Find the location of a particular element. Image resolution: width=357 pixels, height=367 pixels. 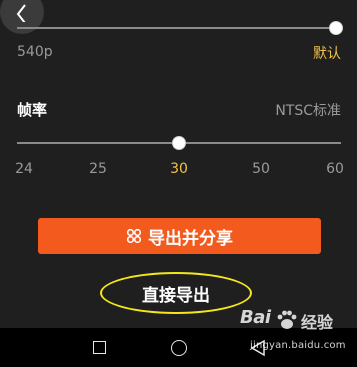

frame-rate-tick-24: 24 is located at coordinates (24, 169).